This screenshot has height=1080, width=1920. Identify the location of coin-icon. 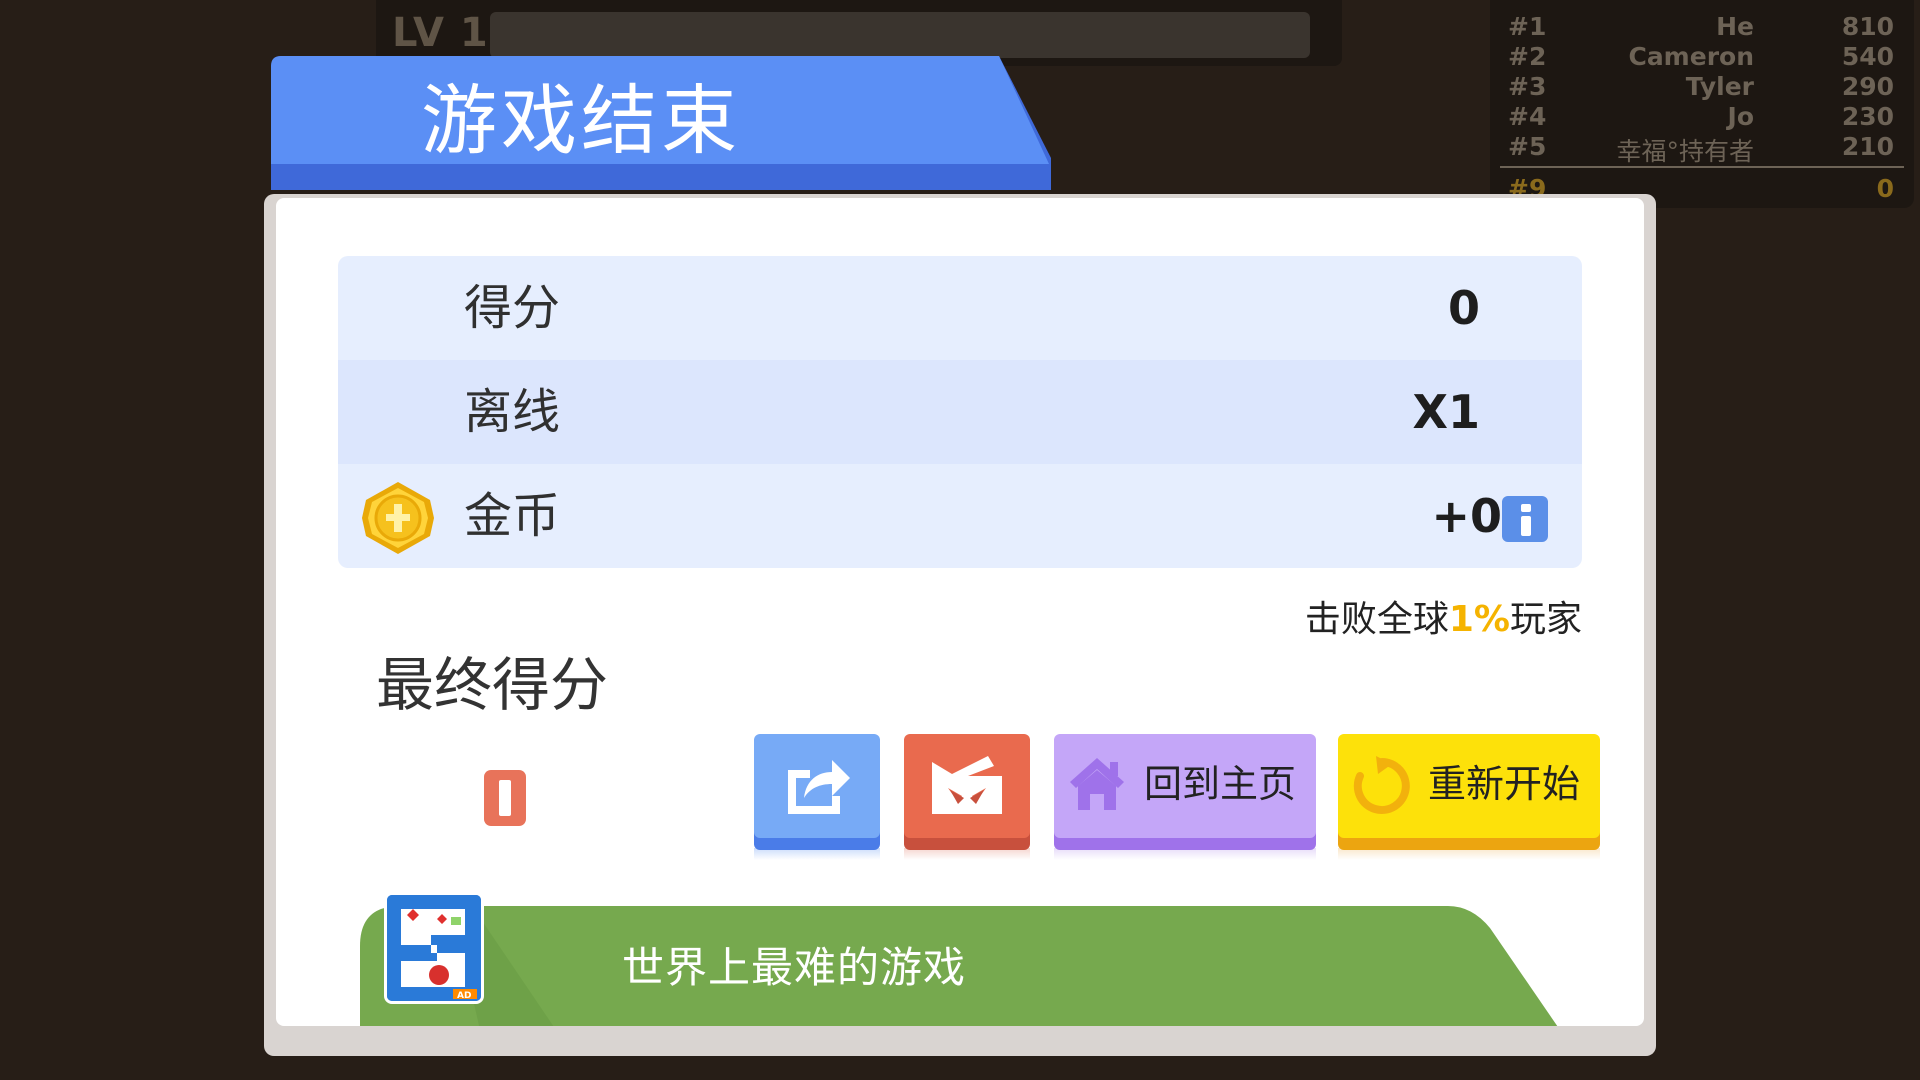
(398, 518).